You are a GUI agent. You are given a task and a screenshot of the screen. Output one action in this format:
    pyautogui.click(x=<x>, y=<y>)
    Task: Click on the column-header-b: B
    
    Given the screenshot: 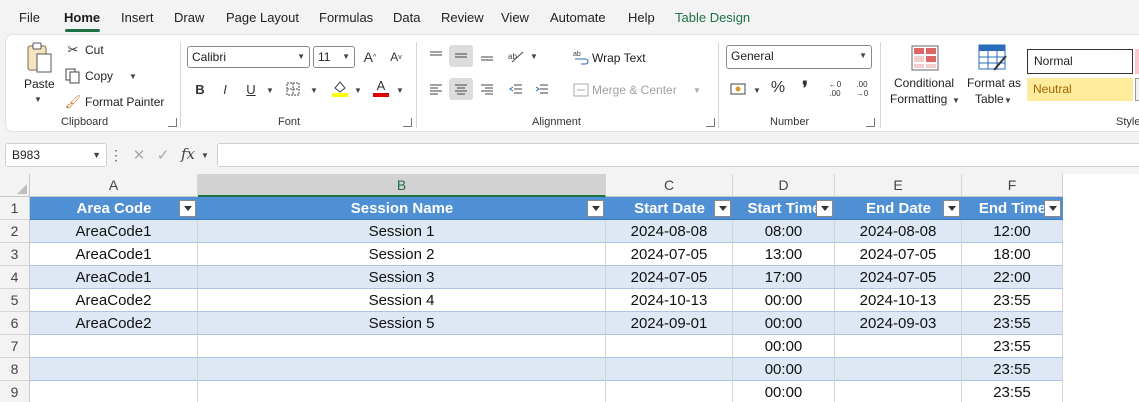 What is the action you would take?
    pyautogui.click(x=402, y=185)
    